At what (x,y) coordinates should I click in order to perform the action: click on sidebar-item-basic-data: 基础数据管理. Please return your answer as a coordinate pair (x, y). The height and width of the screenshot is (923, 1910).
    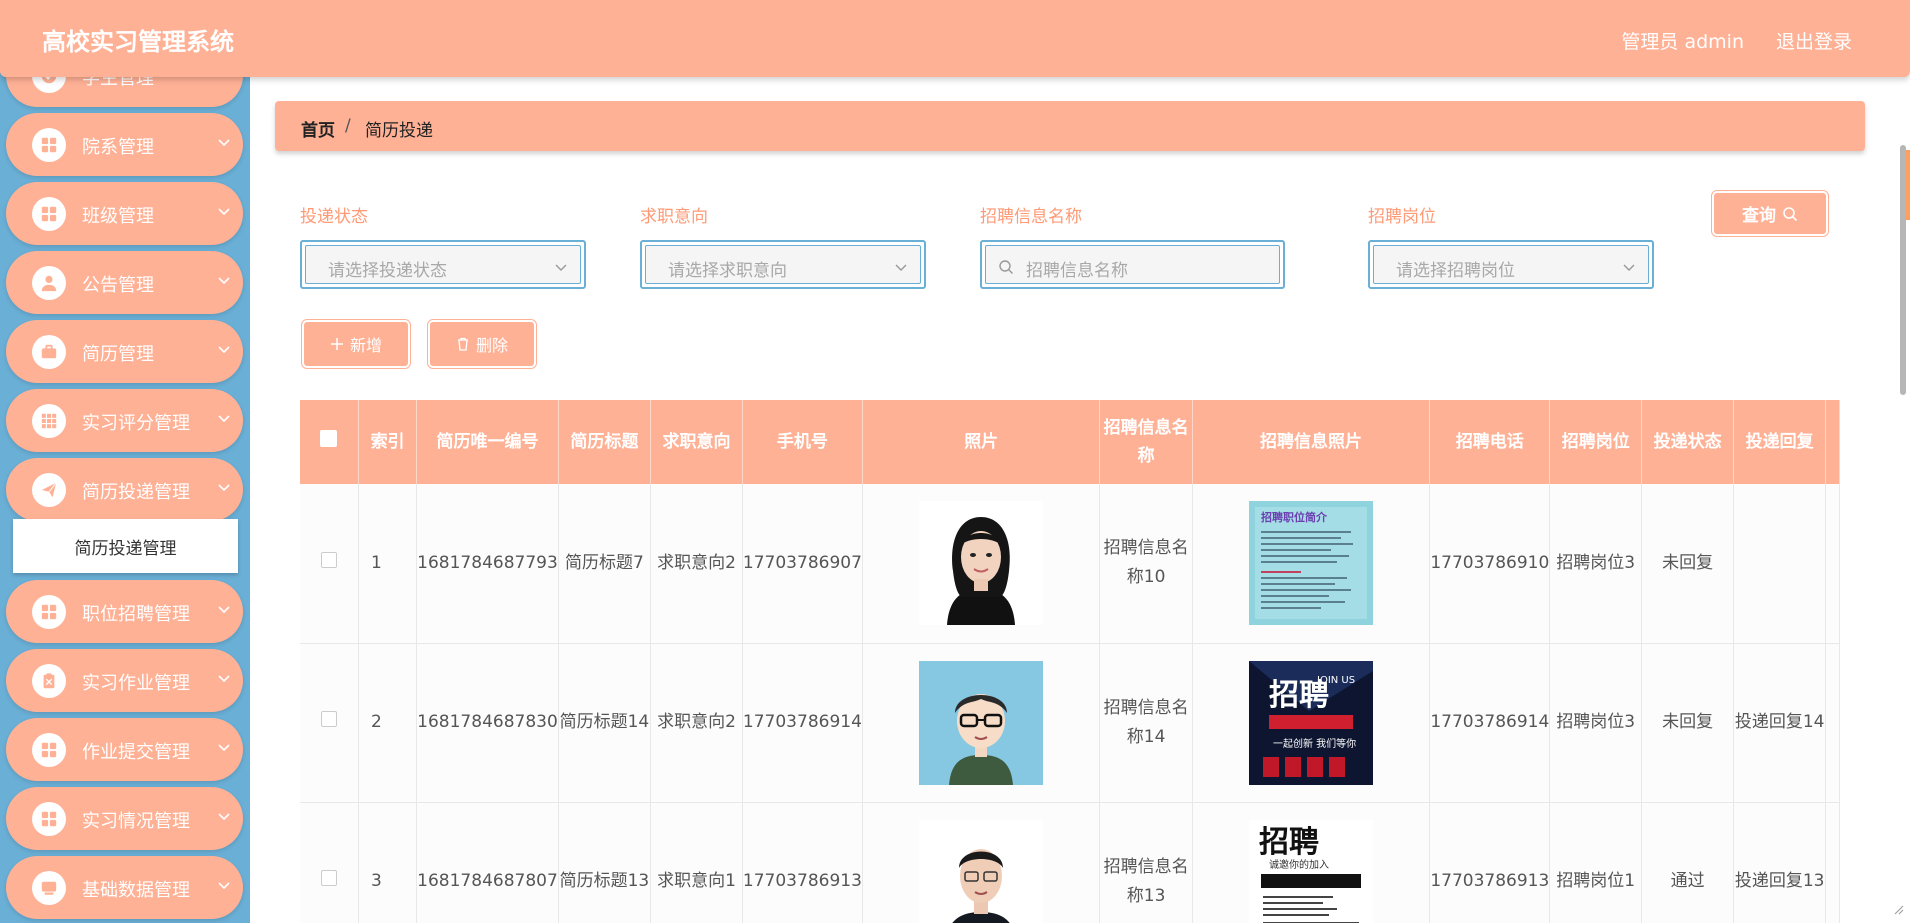
    Looking at the image, I should click on (124, 887).